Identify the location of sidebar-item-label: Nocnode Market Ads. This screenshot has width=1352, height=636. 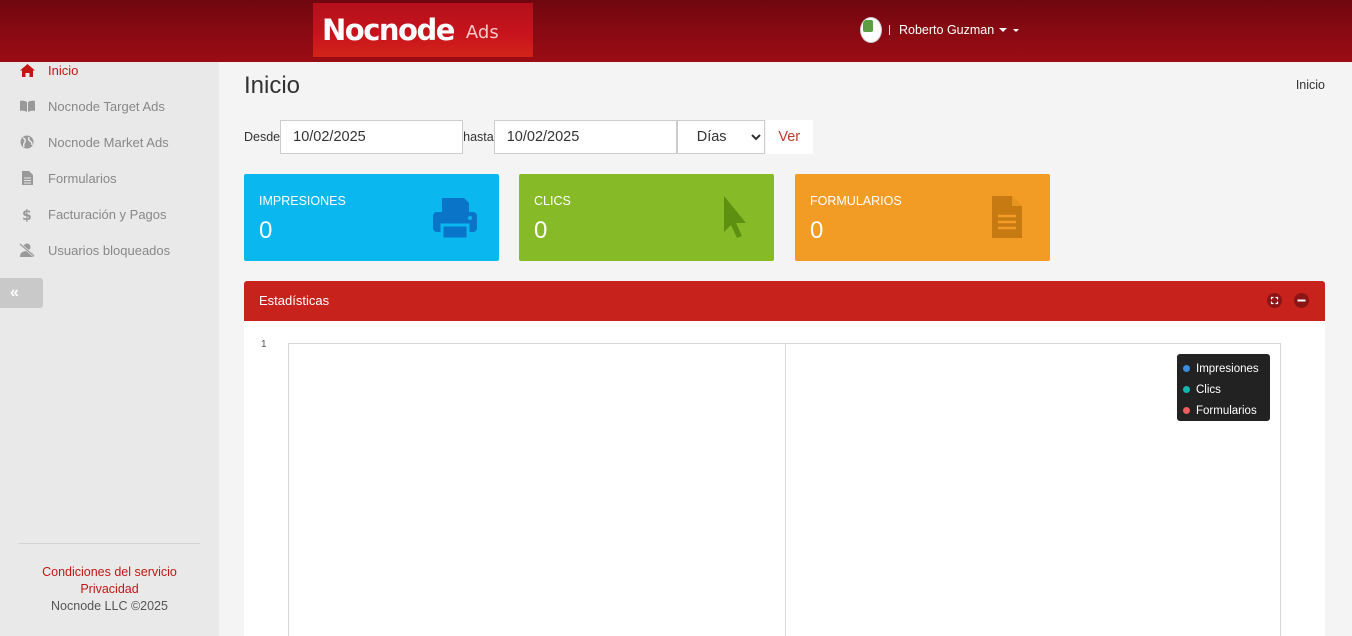
(108, 142).